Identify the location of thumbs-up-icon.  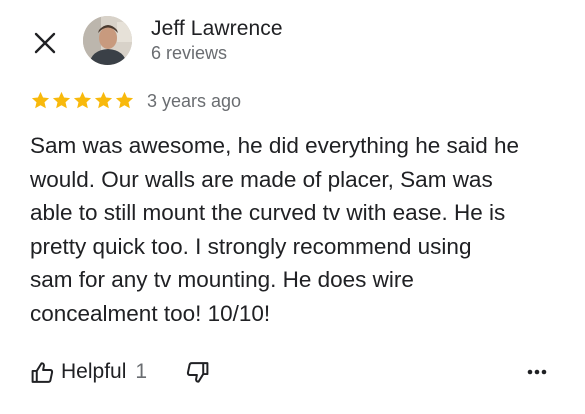
(42, 372).